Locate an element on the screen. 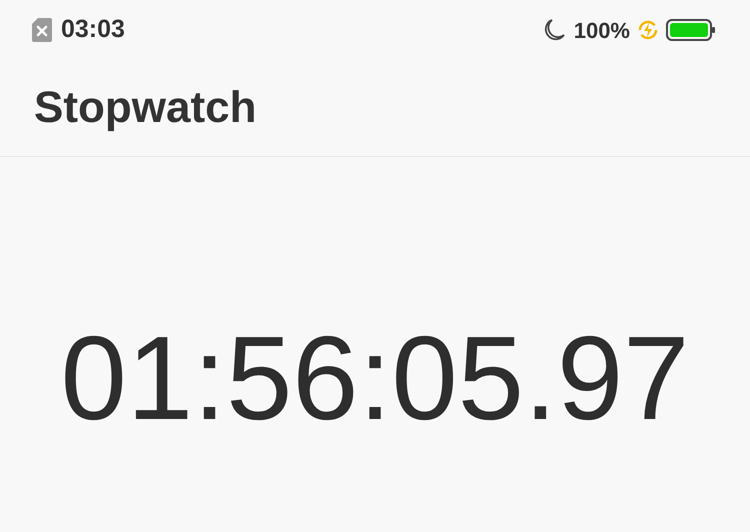 Image resolution: width=750 pixels, height=532 pixels. battery-percent: 100% is located at coordinates (602, 30).